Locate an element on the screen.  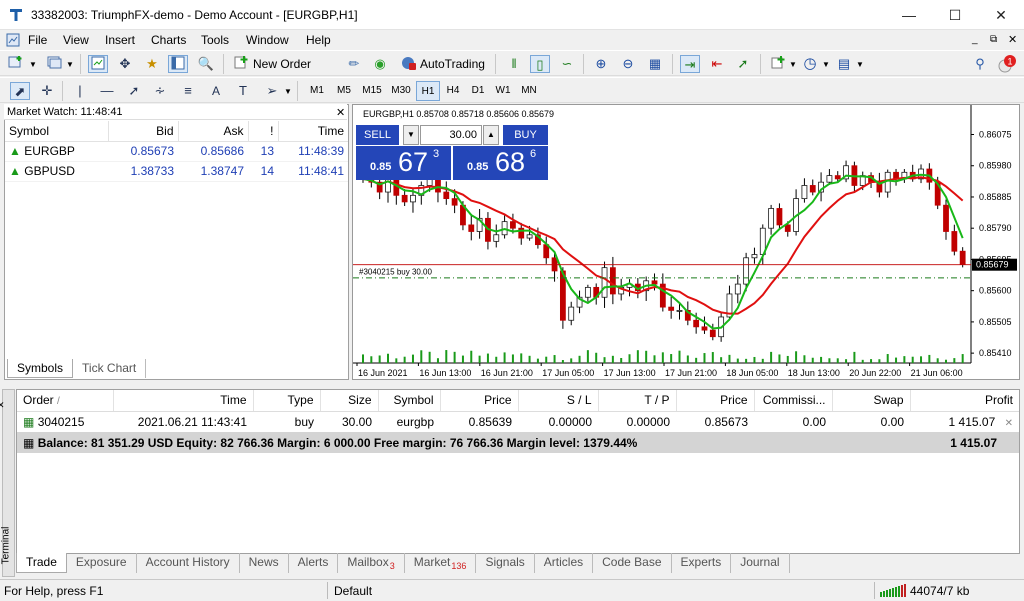
col-ask: Ask is located at coordinates (213, 131).